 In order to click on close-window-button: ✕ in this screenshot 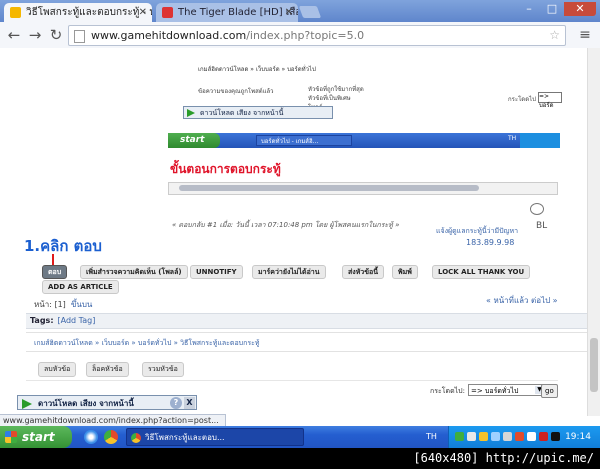, I will do `click(580, 9)`.